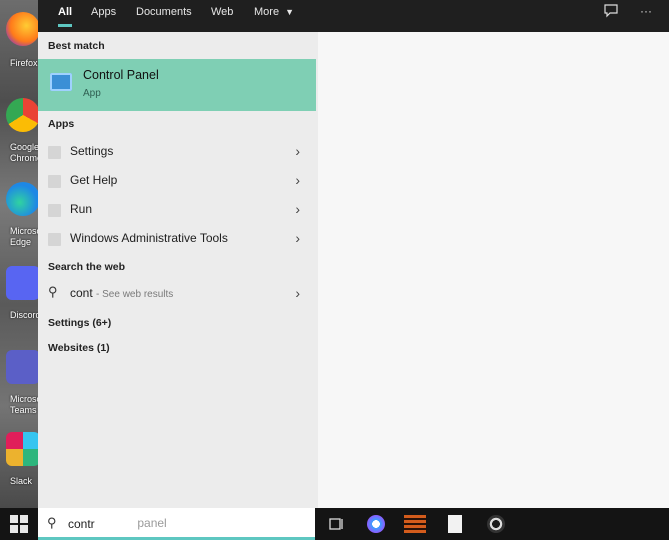  Describe the element at coordinates (21, 481) in the screenshot. I see `desktop-label: Slack` at that location.